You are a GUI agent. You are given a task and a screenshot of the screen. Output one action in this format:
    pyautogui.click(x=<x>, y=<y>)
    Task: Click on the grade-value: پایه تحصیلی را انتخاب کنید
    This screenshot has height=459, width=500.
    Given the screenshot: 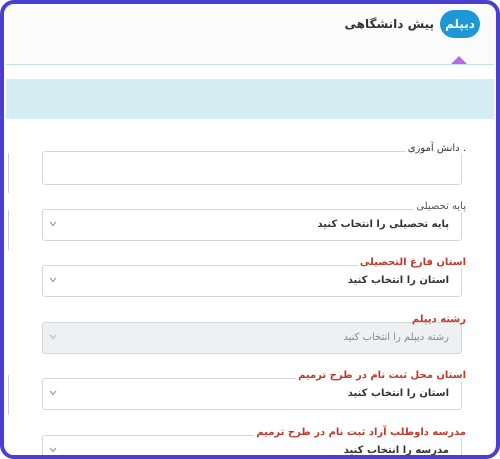 What is the action you would take?
    pyautogui.click(x=383, y=224)
    